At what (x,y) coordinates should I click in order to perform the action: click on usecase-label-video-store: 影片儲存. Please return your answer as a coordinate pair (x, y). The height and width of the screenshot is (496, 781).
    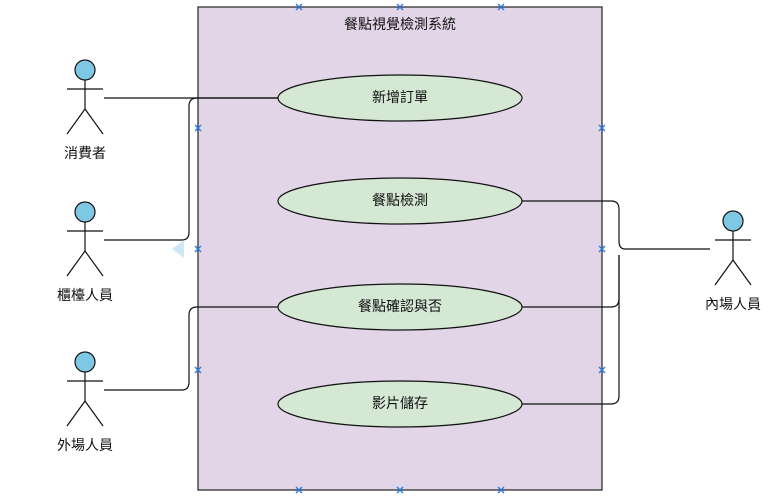
    Looking at the image, I should click on (400, 404).